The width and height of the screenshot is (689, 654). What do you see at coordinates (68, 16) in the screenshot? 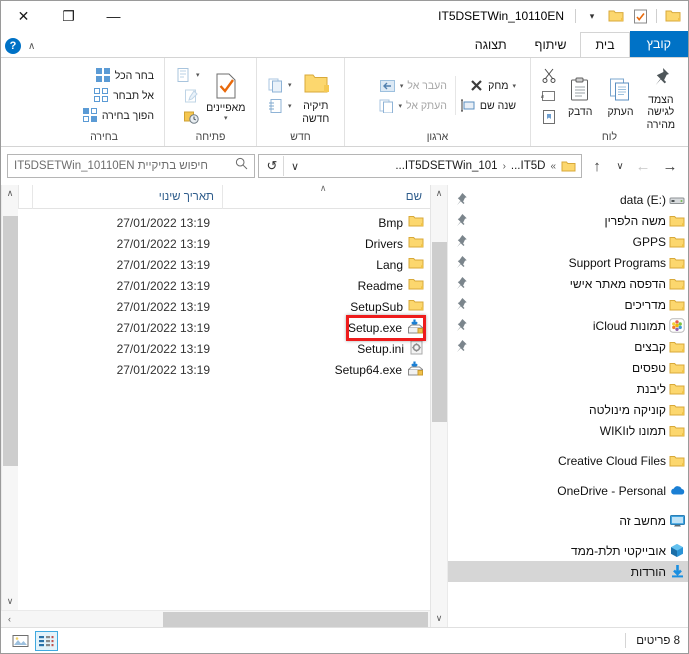
I see `maximize-button: ❐` at bounding box center [68, 16].